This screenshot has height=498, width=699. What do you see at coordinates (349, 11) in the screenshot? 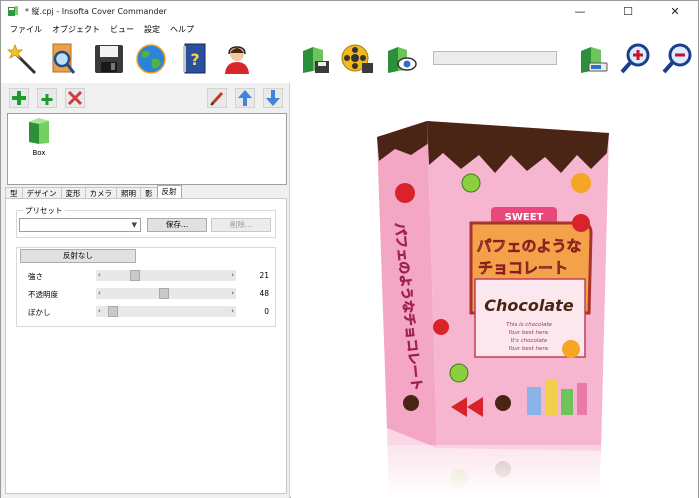
I see `title-bar: * 縦.cpj - Insofta Cover Commander — ☐ ✕` at bounding box center [349, 11].